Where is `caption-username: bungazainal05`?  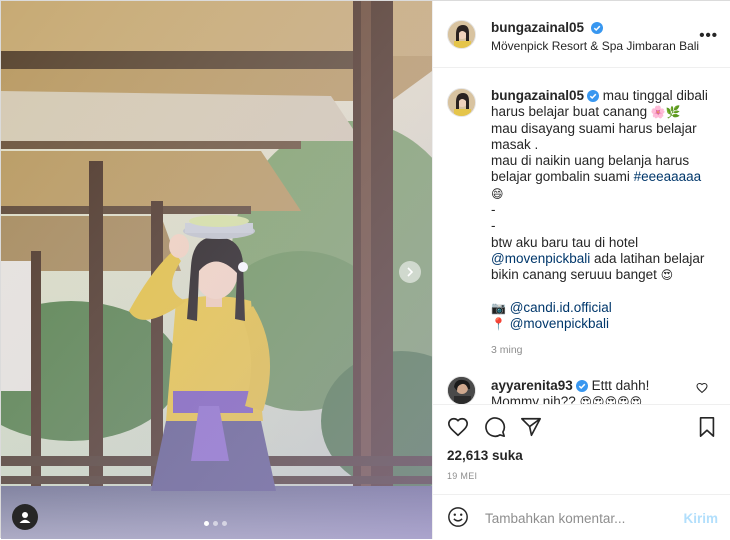
caption-username: bungazainal05 is located at coordinates (537, 95).